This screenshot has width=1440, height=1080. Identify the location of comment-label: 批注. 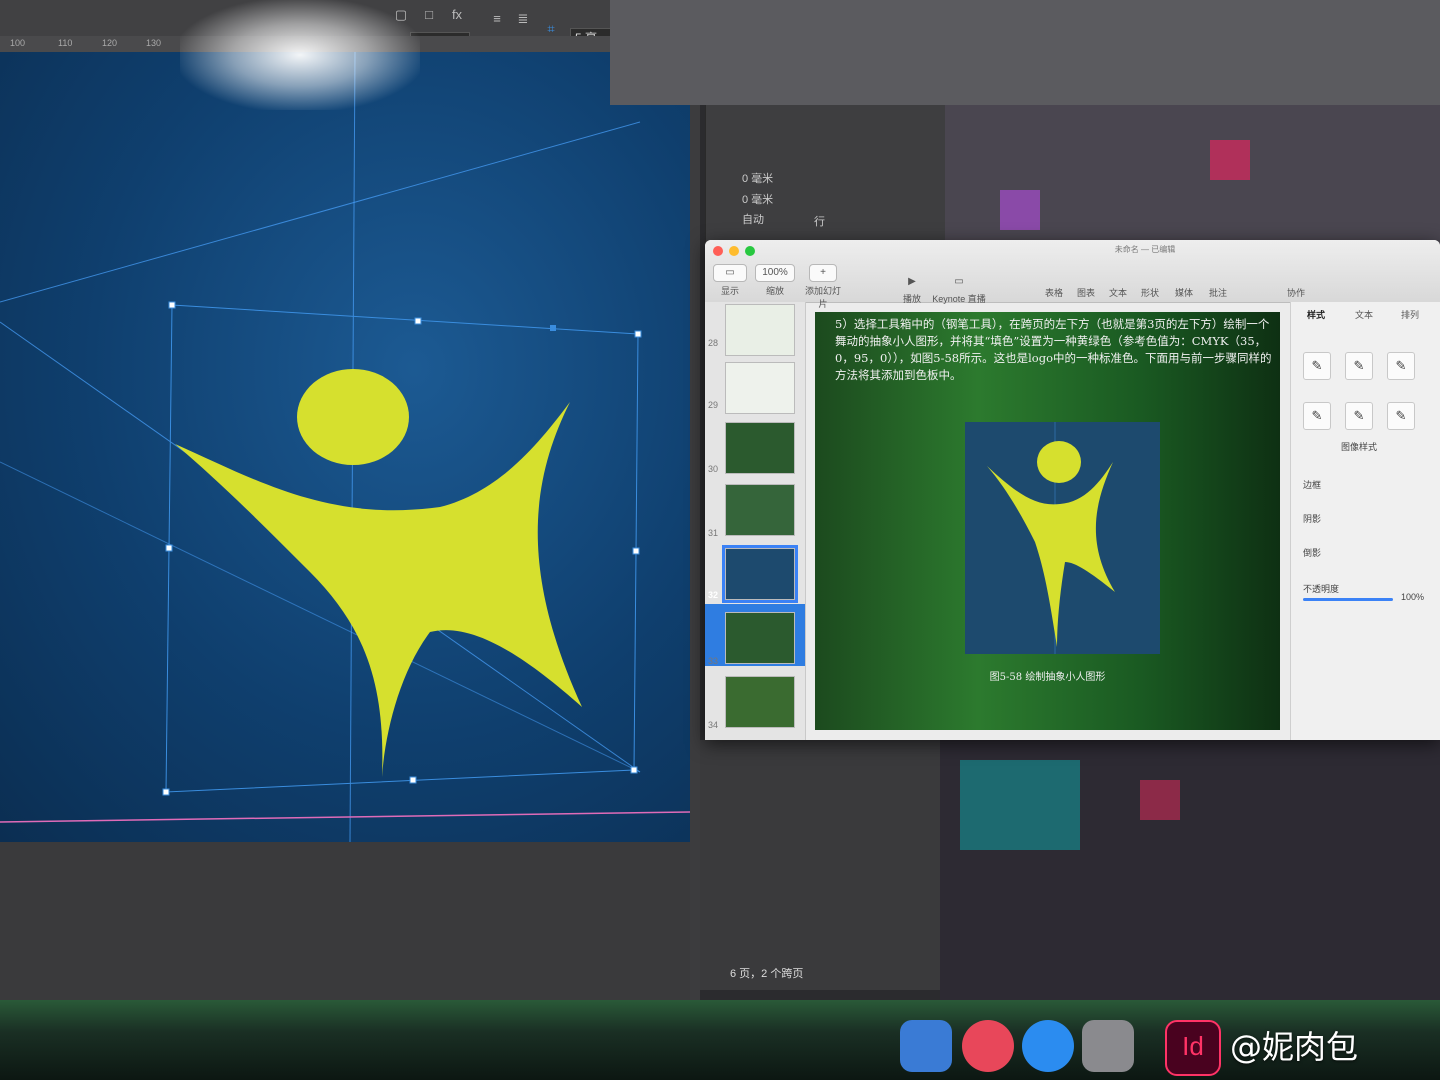
(1217, 293).